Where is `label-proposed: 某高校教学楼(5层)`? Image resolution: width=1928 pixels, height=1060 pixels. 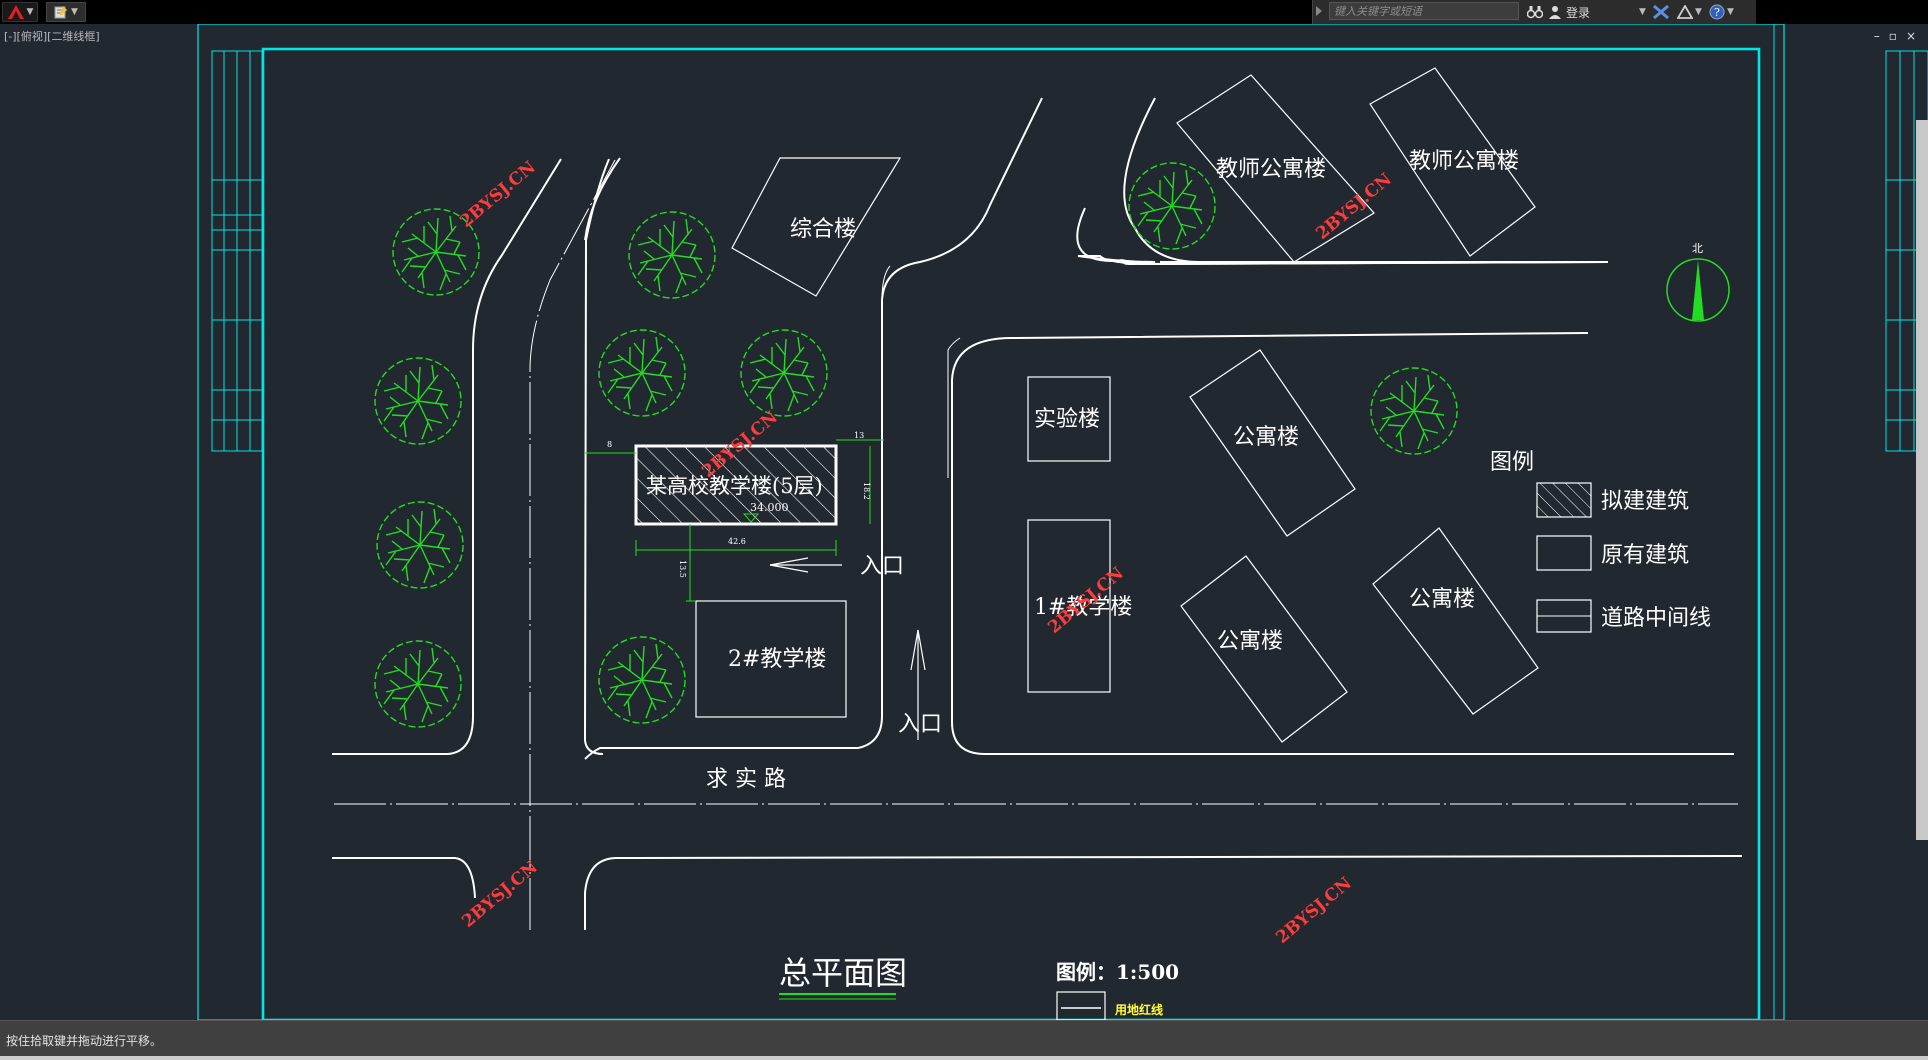
label-proposed: 某高校教学楼(5层) is located at coordinates (734, 486).